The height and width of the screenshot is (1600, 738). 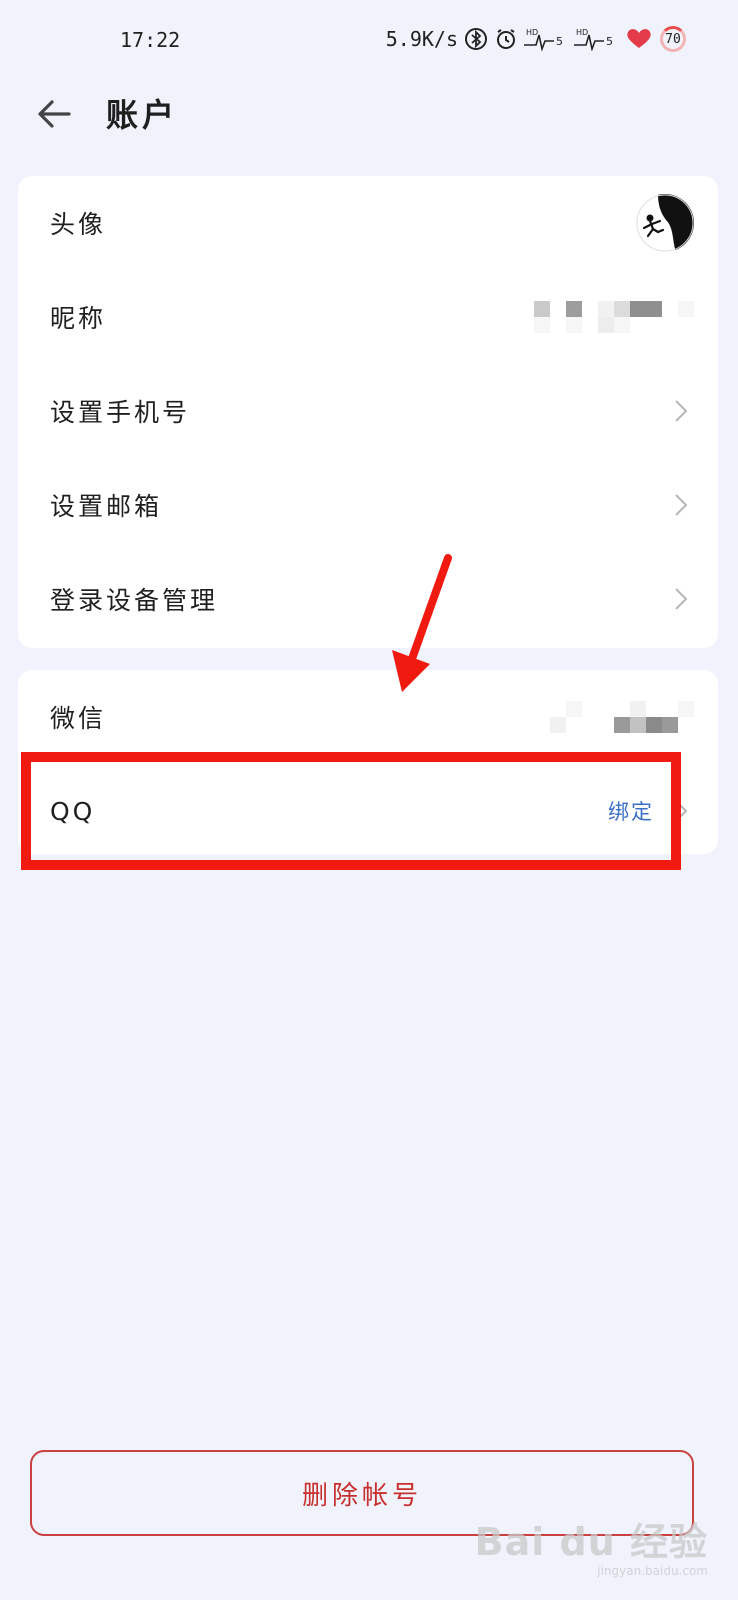 What do you see at coordinates (368, 599) in the screenshot?
I see `row-device-management: 登录设备管理` at bounding box center [368, 599].